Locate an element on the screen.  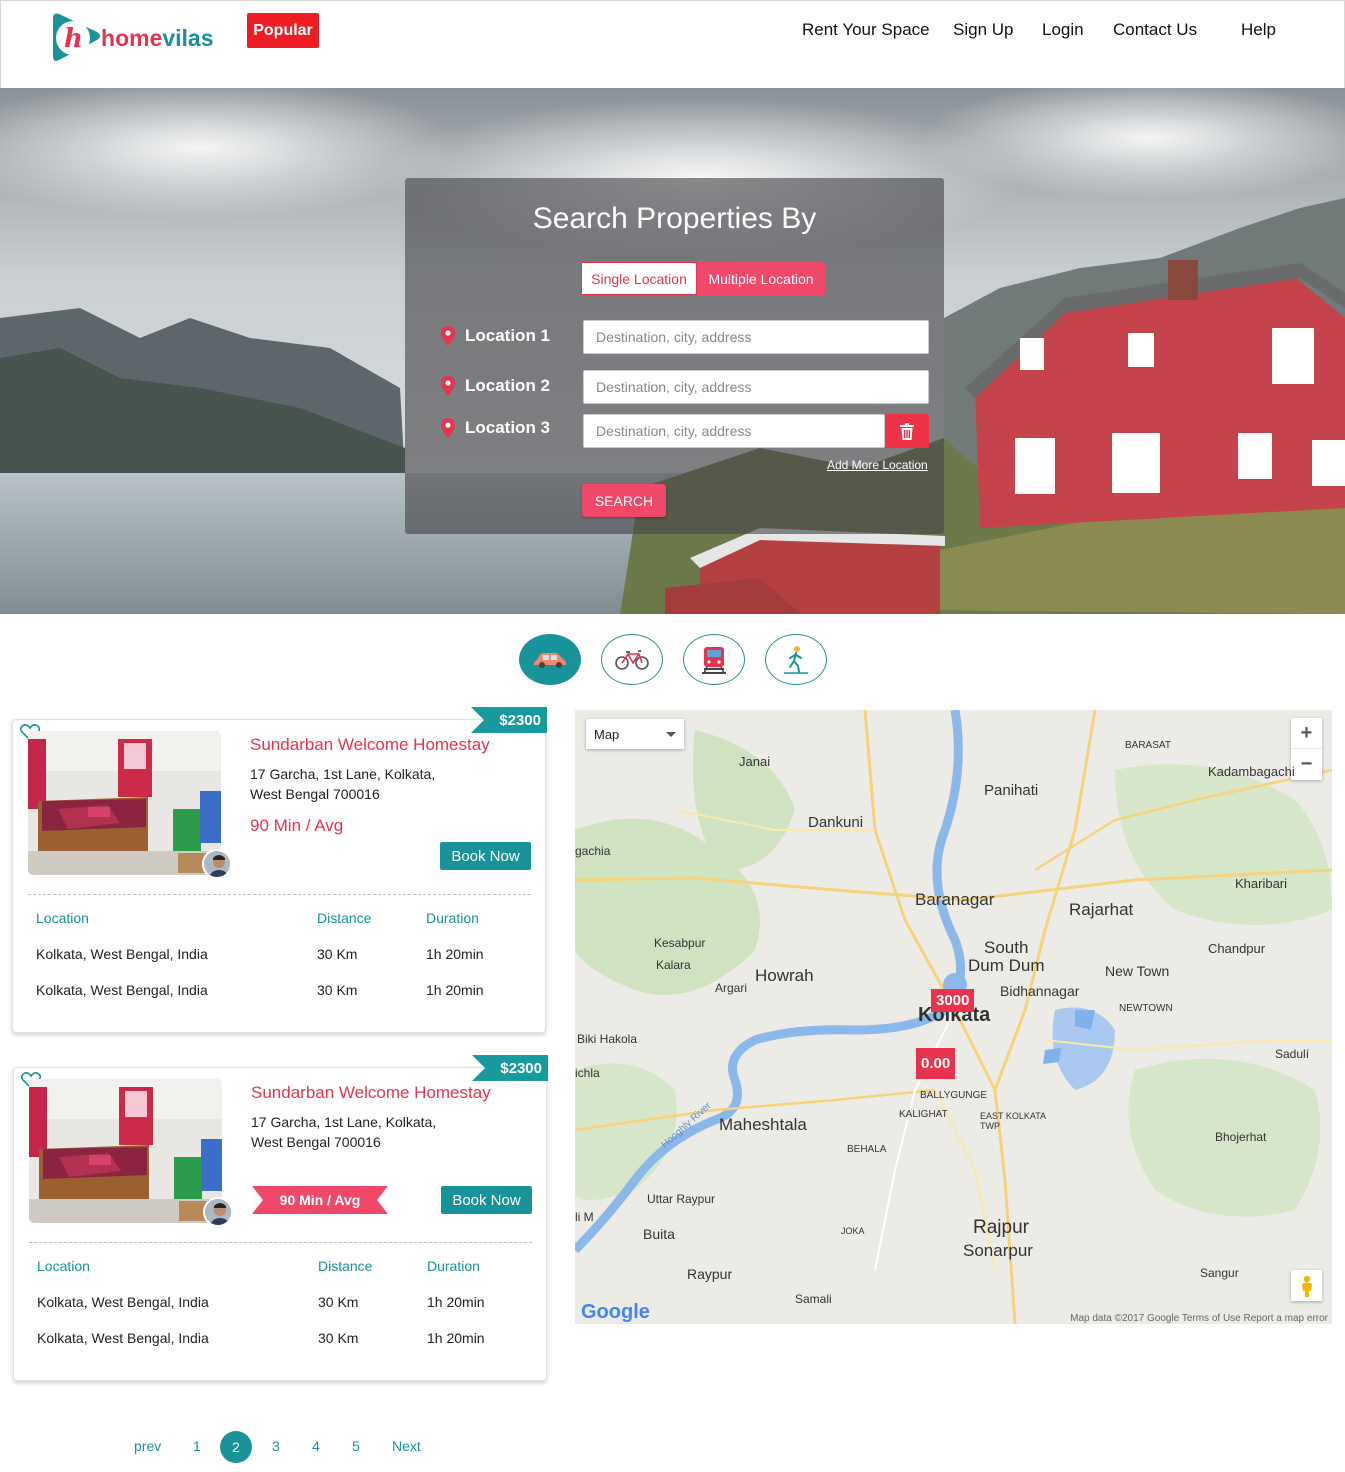
map-place-label: EAST KOLKATA TWP is located at coordinates (1013, 1121).